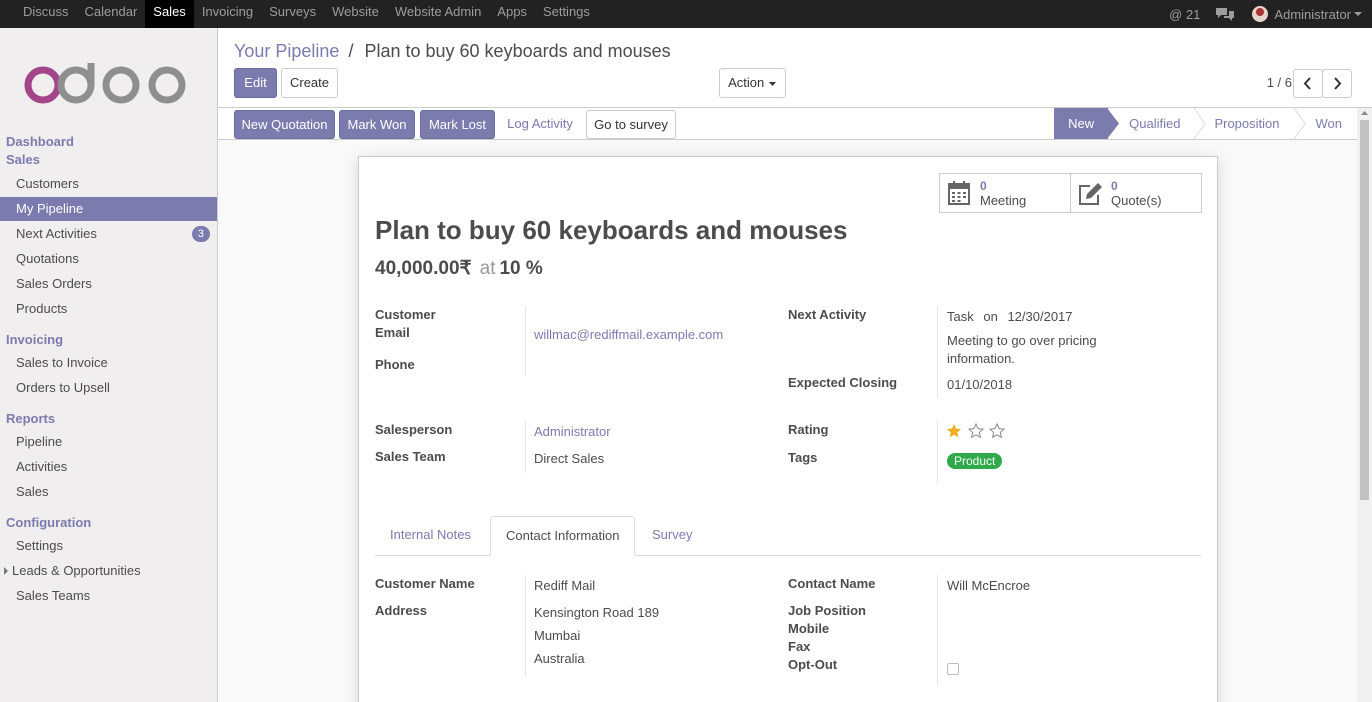  I want to click on menu-surveys: Surveys, so click(292, 14).